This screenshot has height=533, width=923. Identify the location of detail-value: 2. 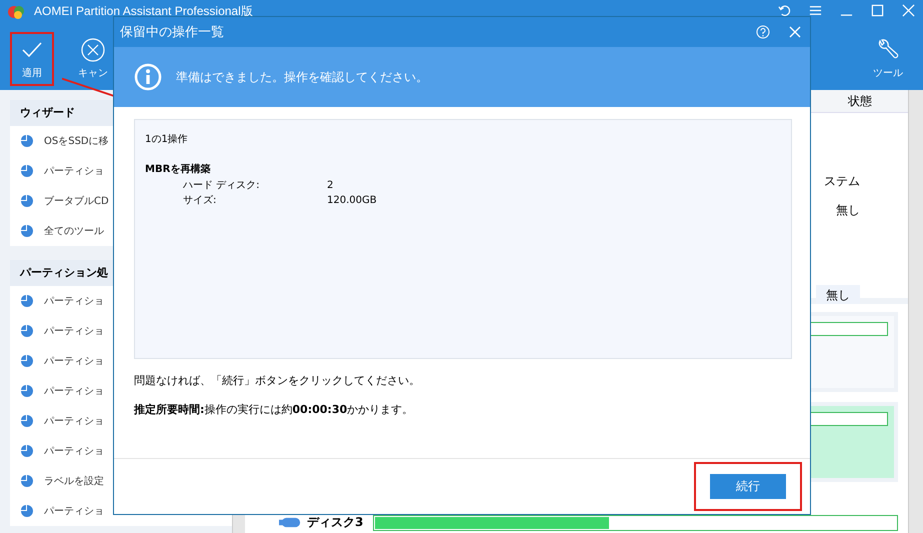
(330, 186).